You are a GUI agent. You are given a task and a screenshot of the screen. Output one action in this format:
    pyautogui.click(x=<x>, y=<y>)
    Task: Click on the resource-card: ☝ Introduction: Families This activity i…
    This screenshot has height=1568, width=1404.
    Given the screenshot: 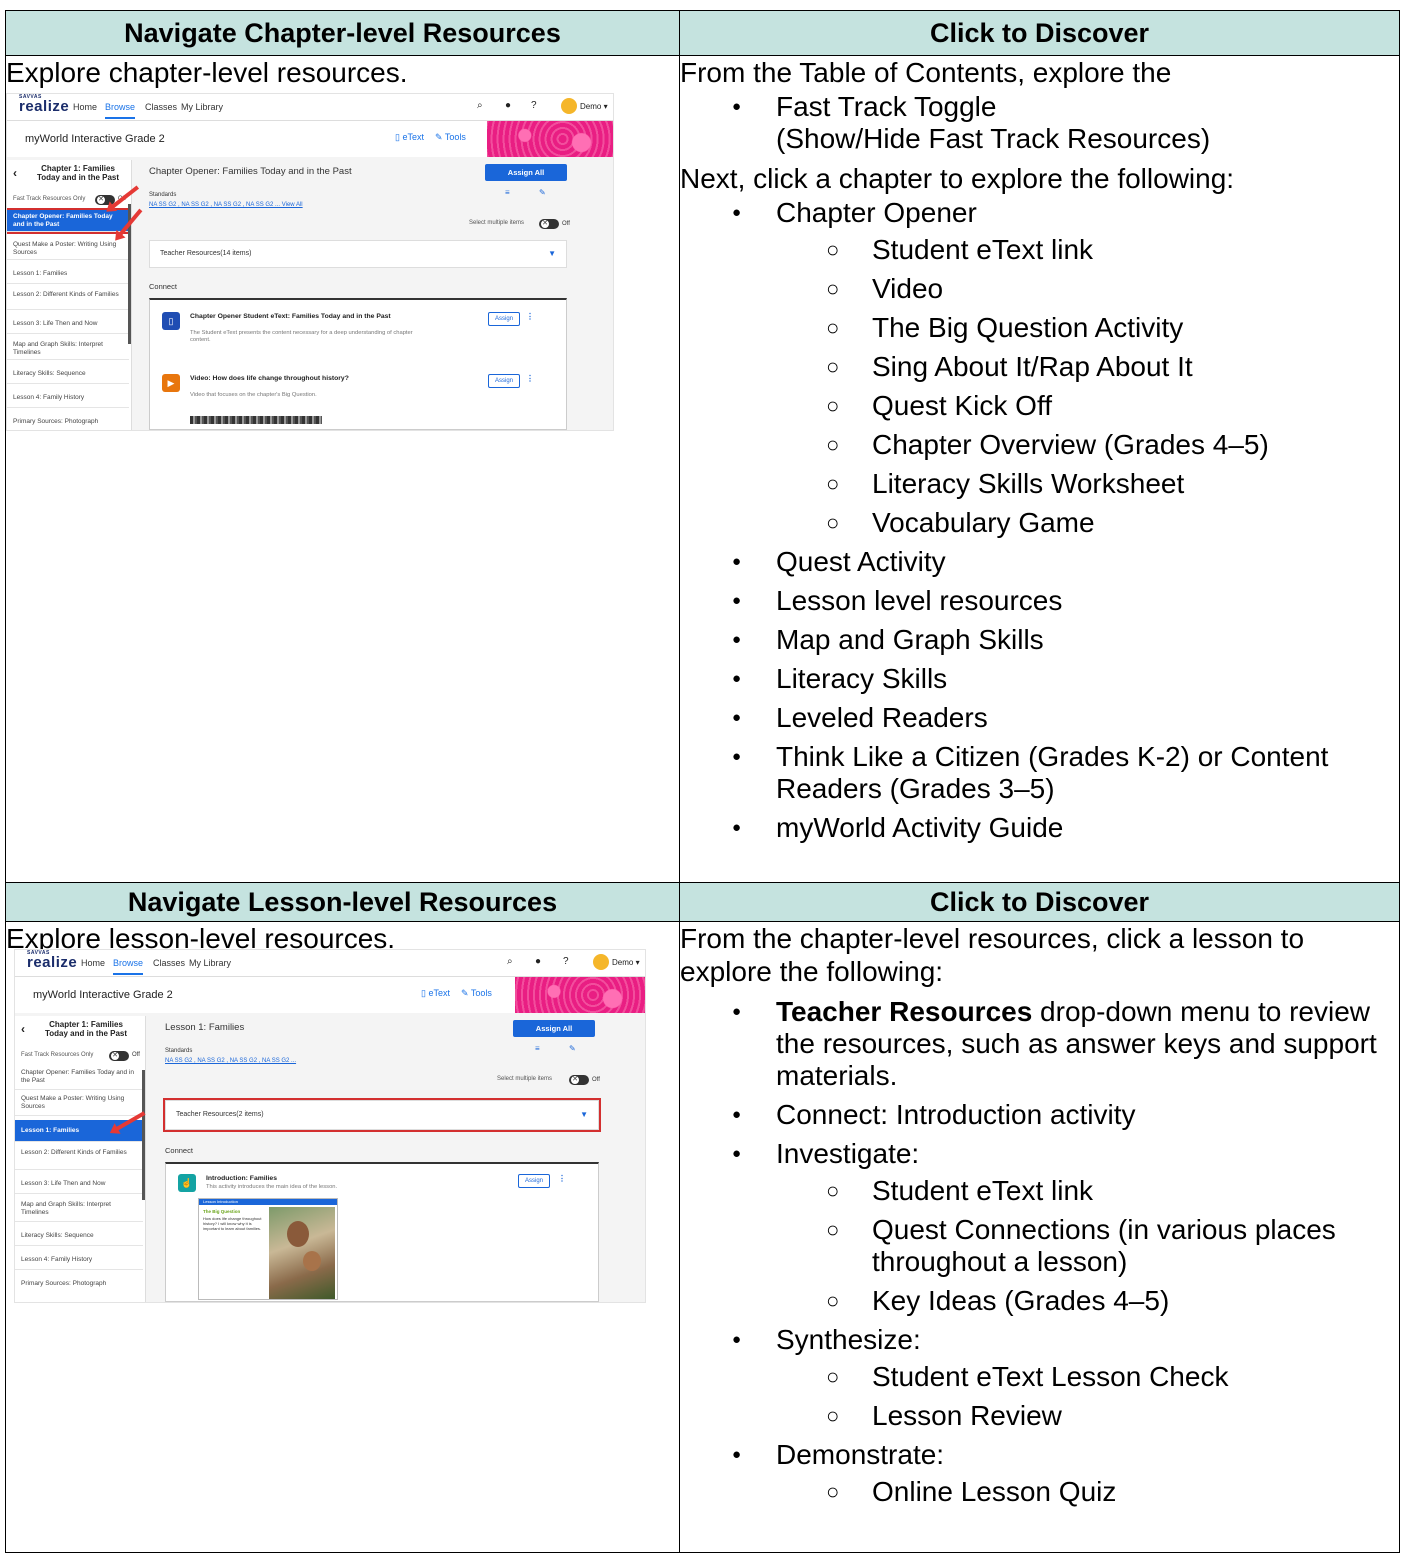 What is the action you would take?
    pyautogui.click(x=382, y=1232)
    